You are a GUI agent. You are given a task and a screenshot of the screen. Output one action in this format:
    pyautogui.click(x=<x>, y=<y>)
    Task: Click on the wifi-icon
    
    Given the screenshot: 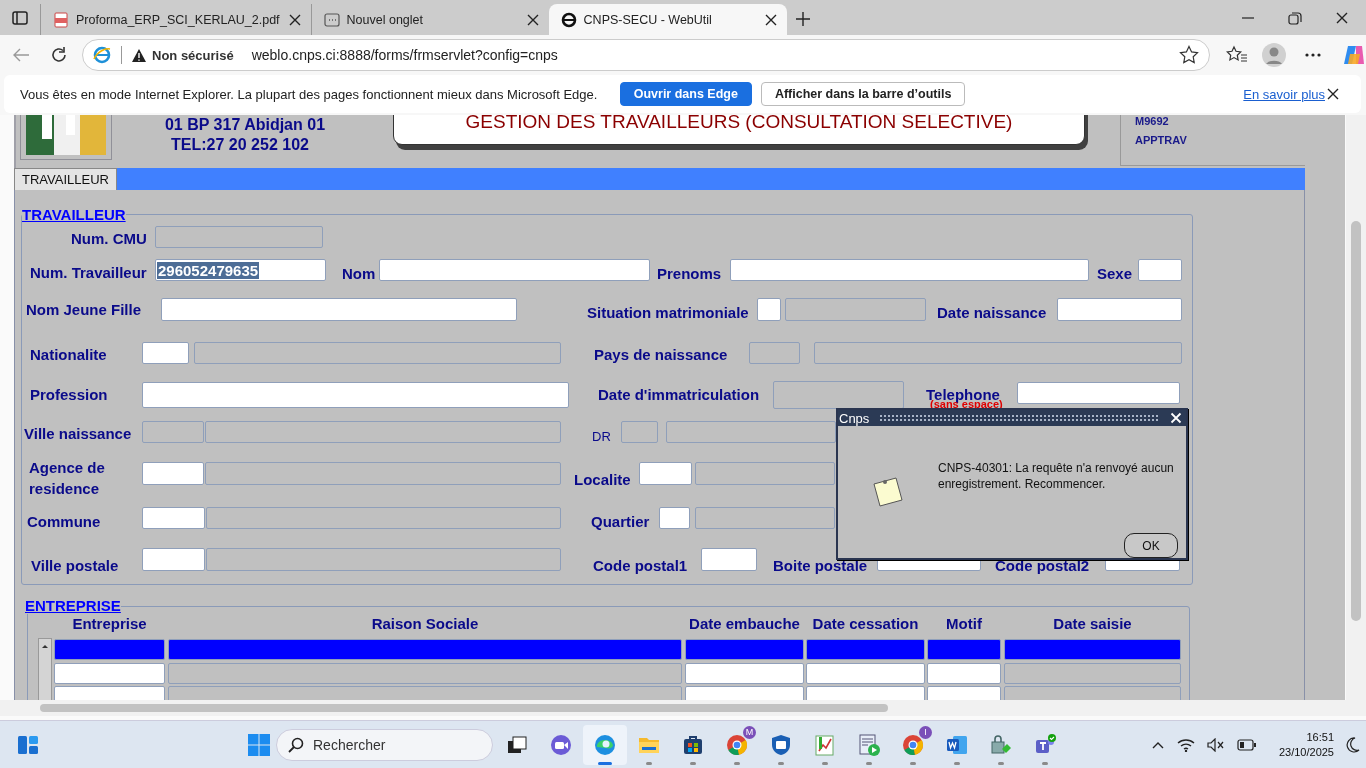 What is the action you would take?
    pyautogui.click(x=1185, y=744)
    